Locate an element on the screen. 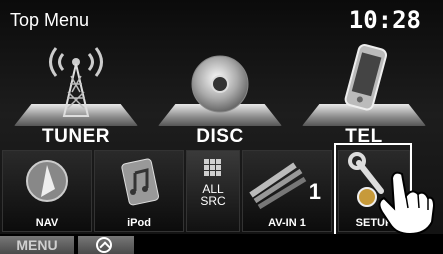 Image resolution: width=443 pixels, height=254 pixels. pointing-hand-icon is located at coordinates (407, 203).